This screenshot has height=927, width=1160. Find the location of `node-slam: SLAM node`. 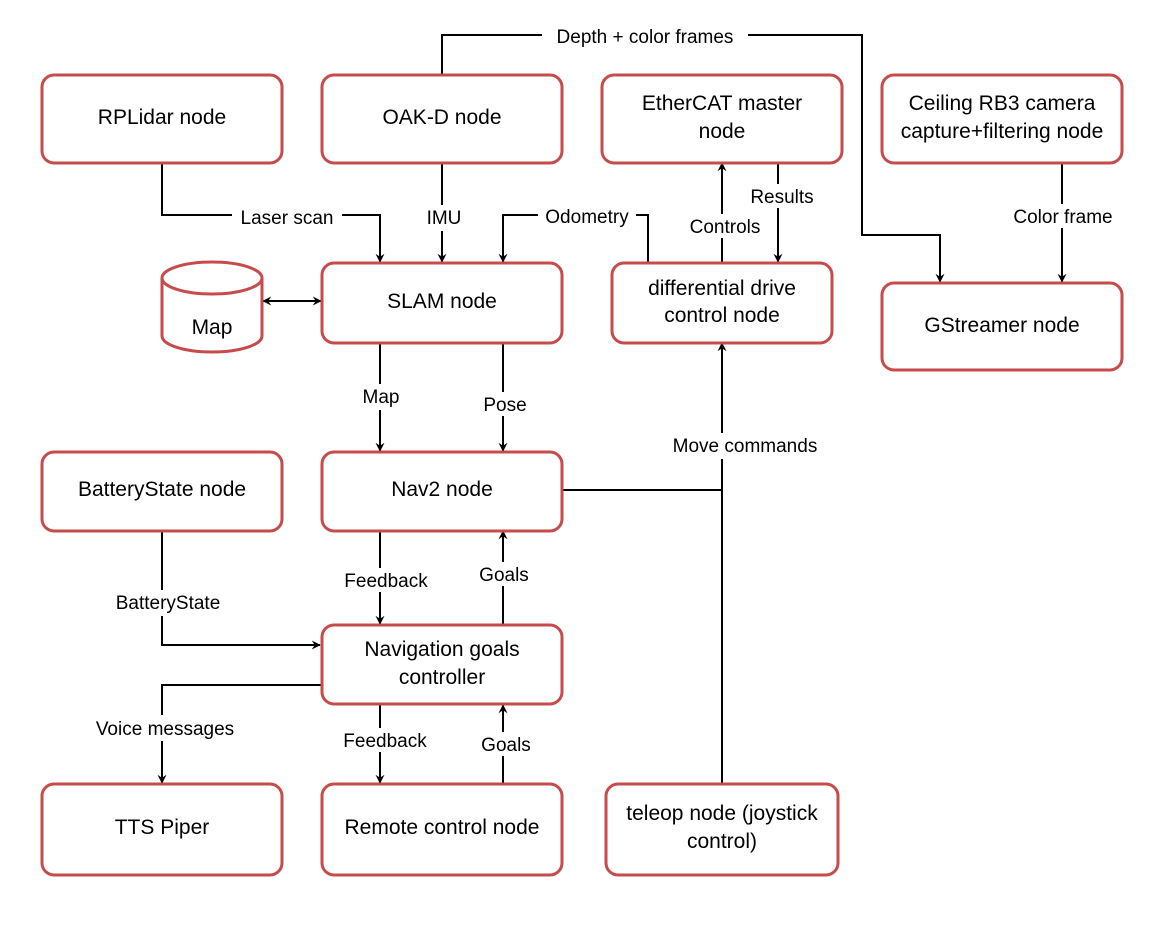

node-slam: SLAM node is located at coordinates (442, 303).